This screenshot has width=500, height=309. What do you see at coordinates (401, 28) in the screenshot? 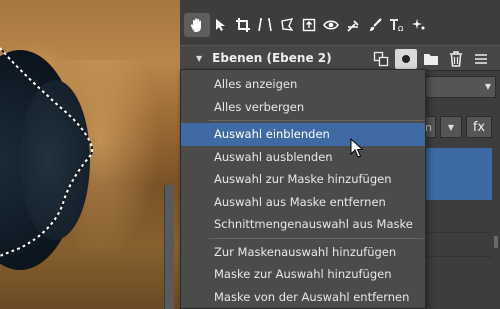
I see `svg-text: Ω` at bounding box center [401, 28].